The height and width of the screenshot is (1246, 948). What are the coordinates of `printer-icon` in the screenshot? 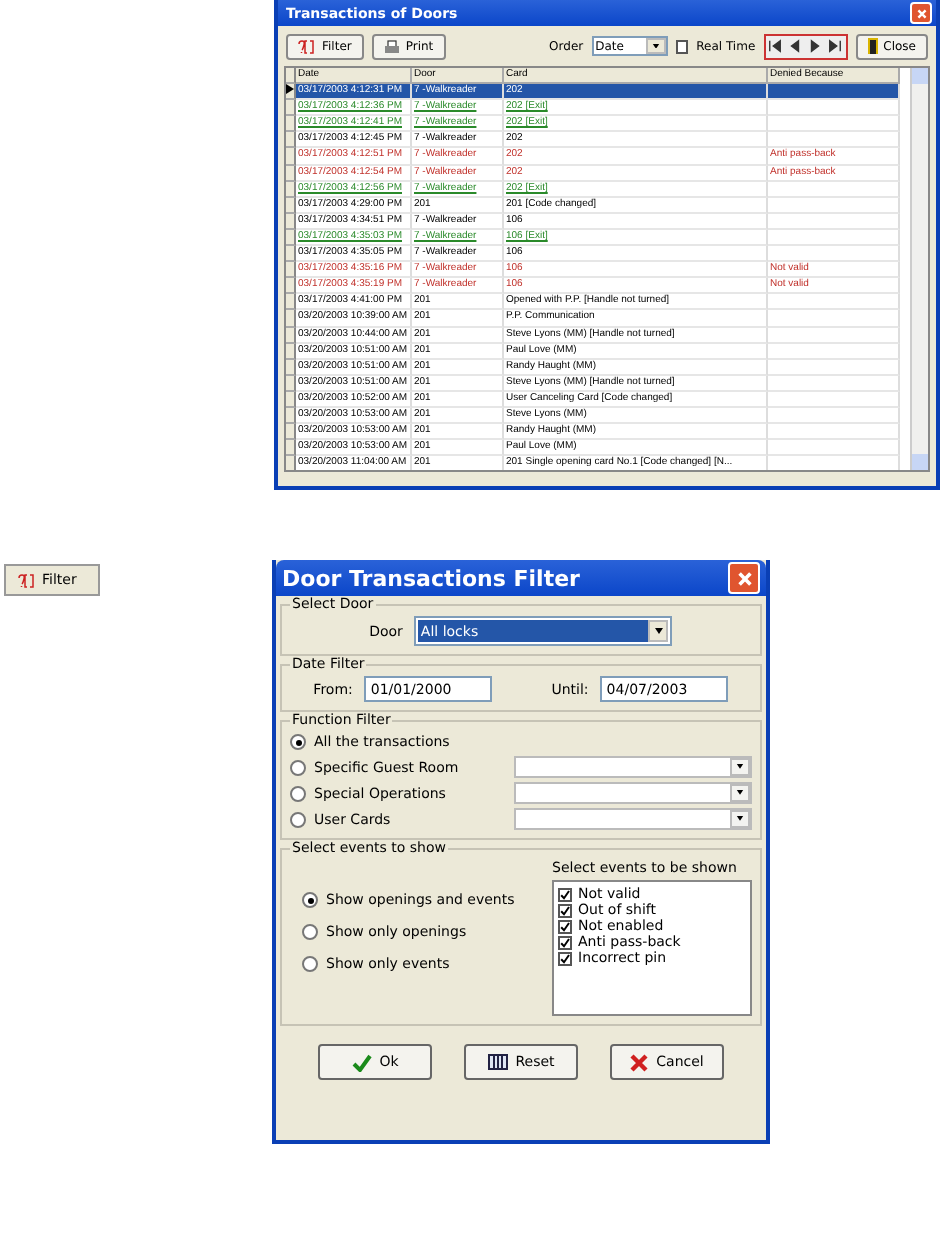 It's located at (391, 46).